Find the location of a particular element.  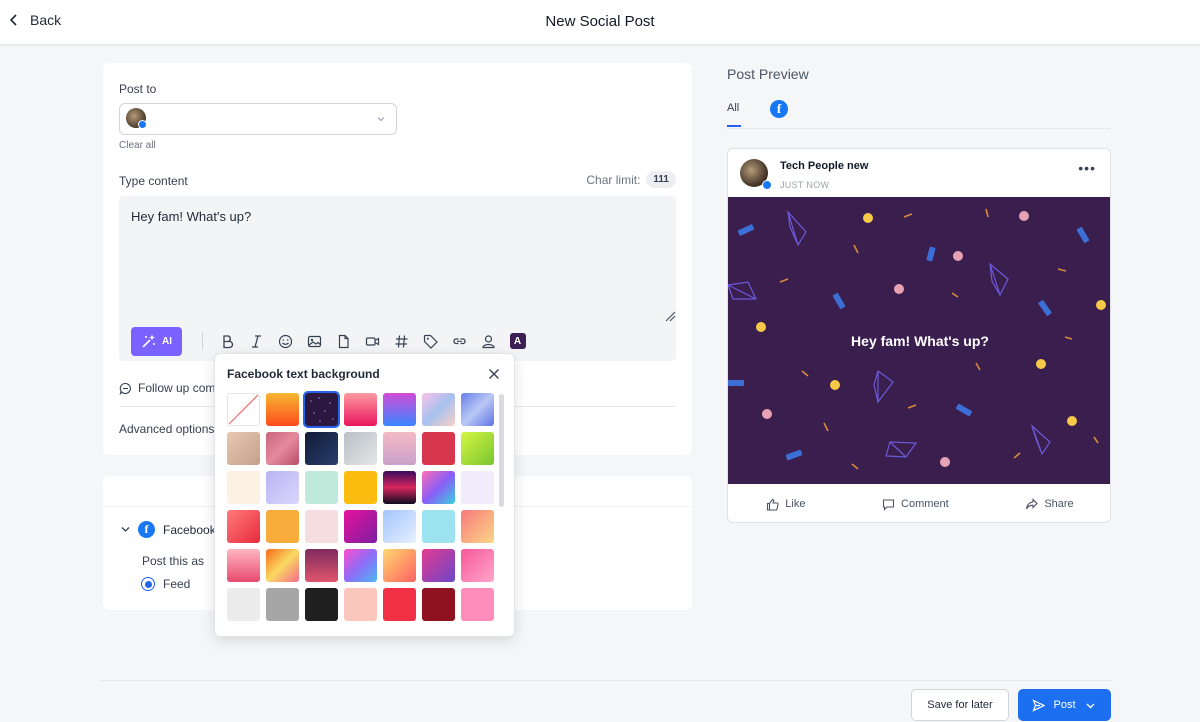

video-button is located at coordinates (372, 341).